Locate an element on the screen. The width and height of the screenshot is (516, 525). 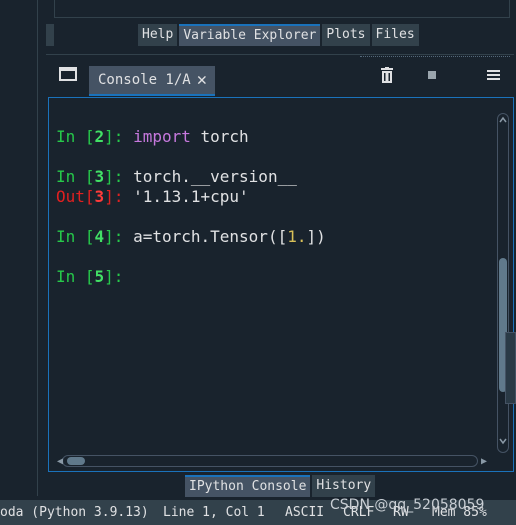
bottom-tab-bar: IPython Console History is located at coordinates (280, 486).